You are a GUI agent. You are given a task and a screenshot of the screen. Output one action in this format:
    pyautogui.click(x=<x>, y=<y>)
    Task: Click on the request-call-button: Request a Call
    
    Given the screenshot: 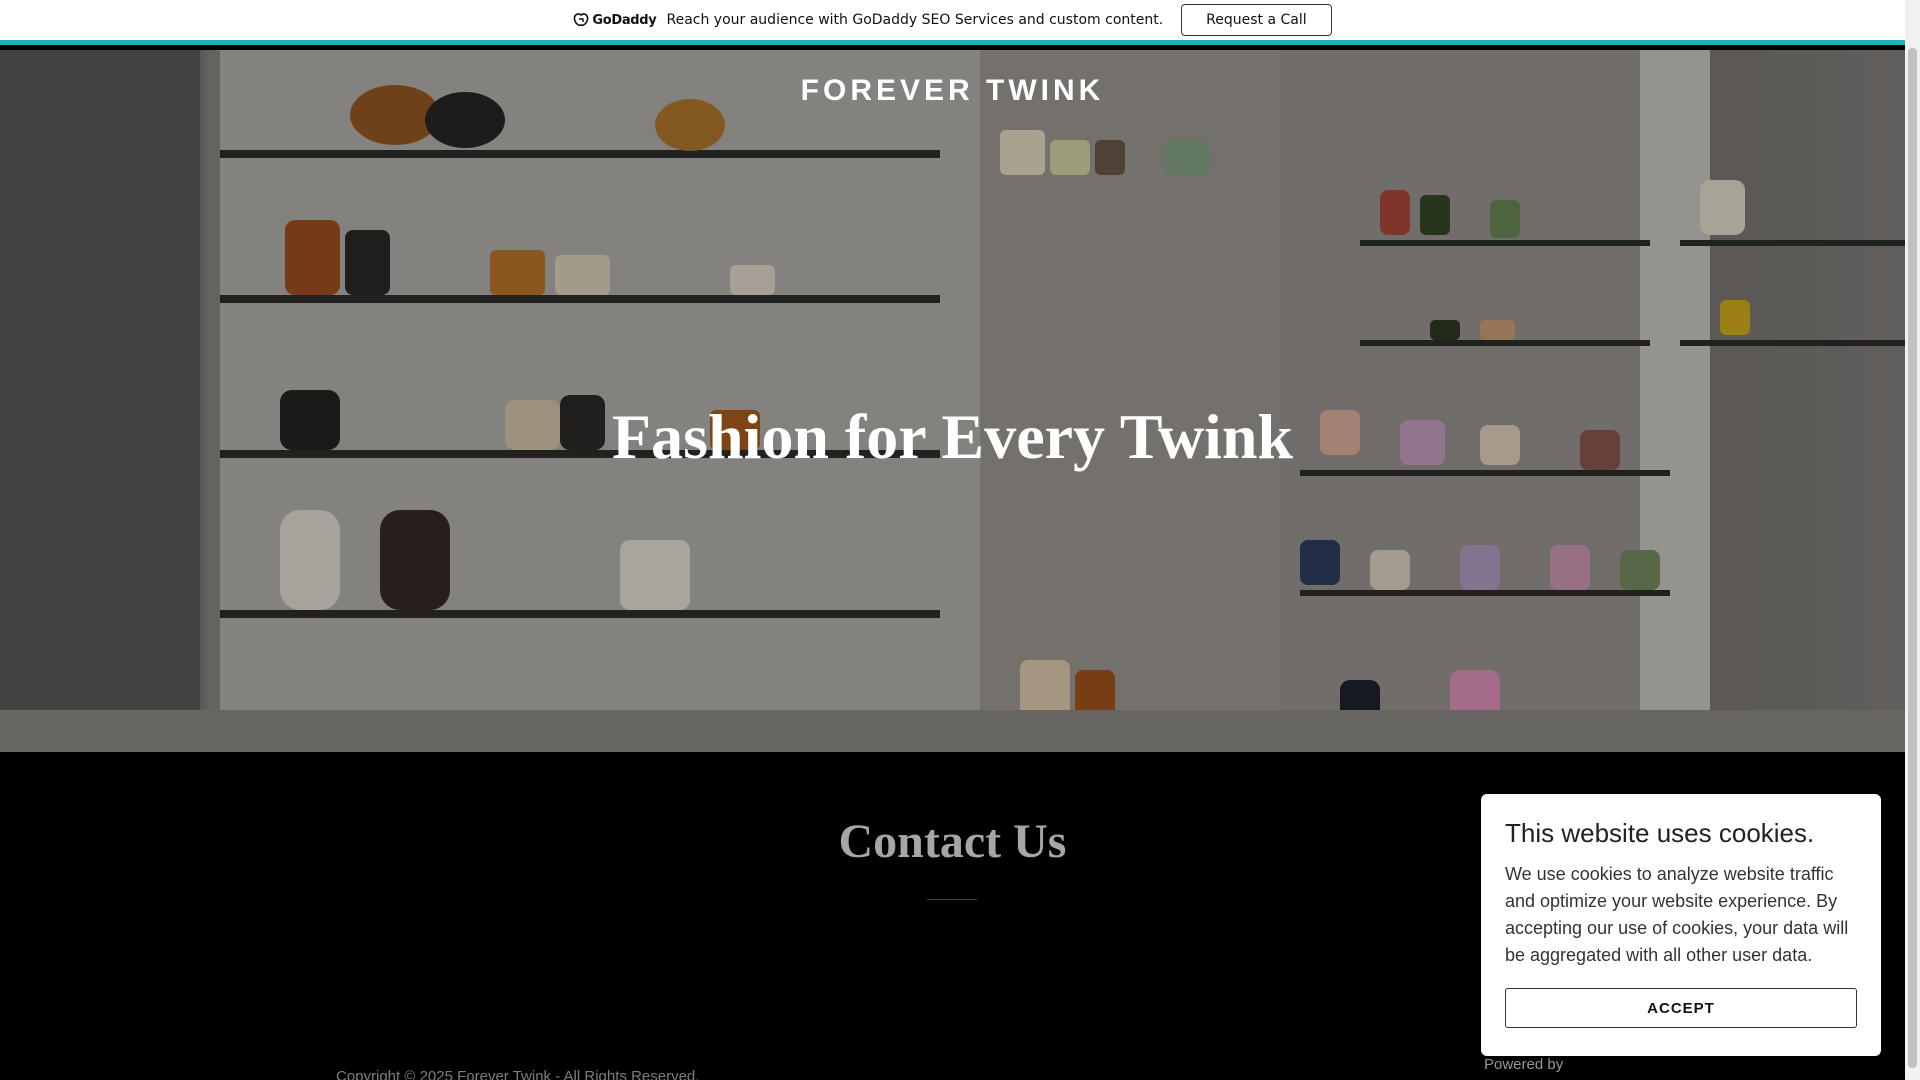 What is the action you would take?
    pyautogui.click(x=1256, y=20)
    